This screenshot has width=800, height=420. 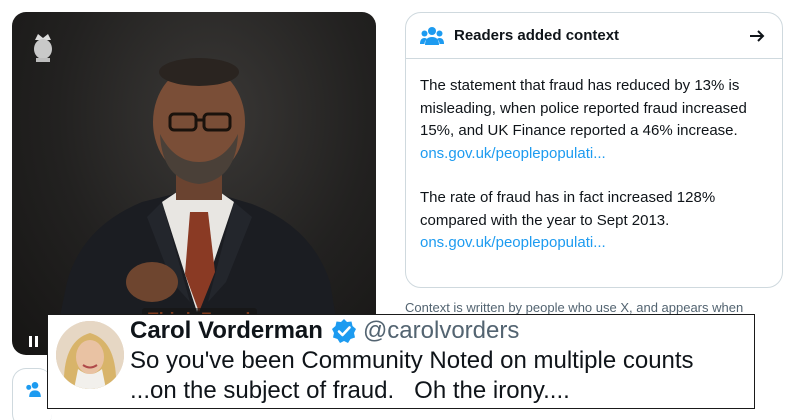 I want to click on arrow-right-icon, so click(x=757, y=36).